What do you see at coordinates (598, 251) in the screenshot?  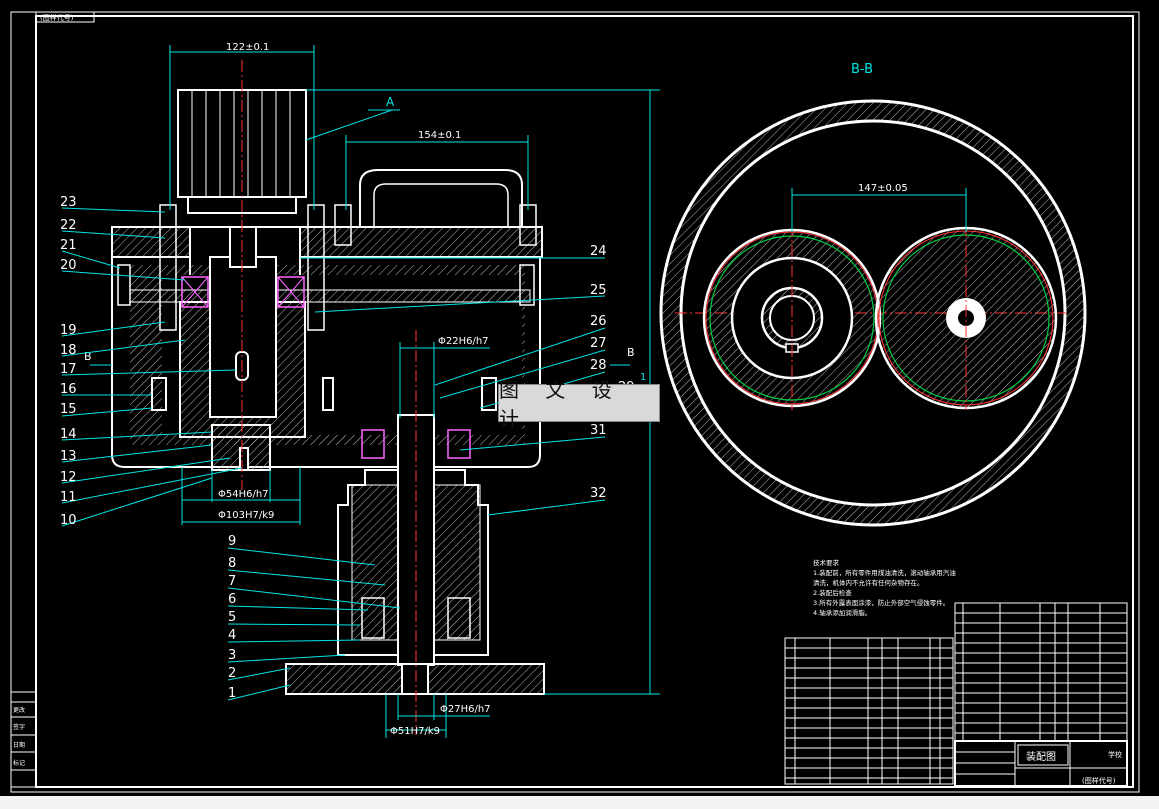 I see `part-number: 24` at bounding box center [598, 251].